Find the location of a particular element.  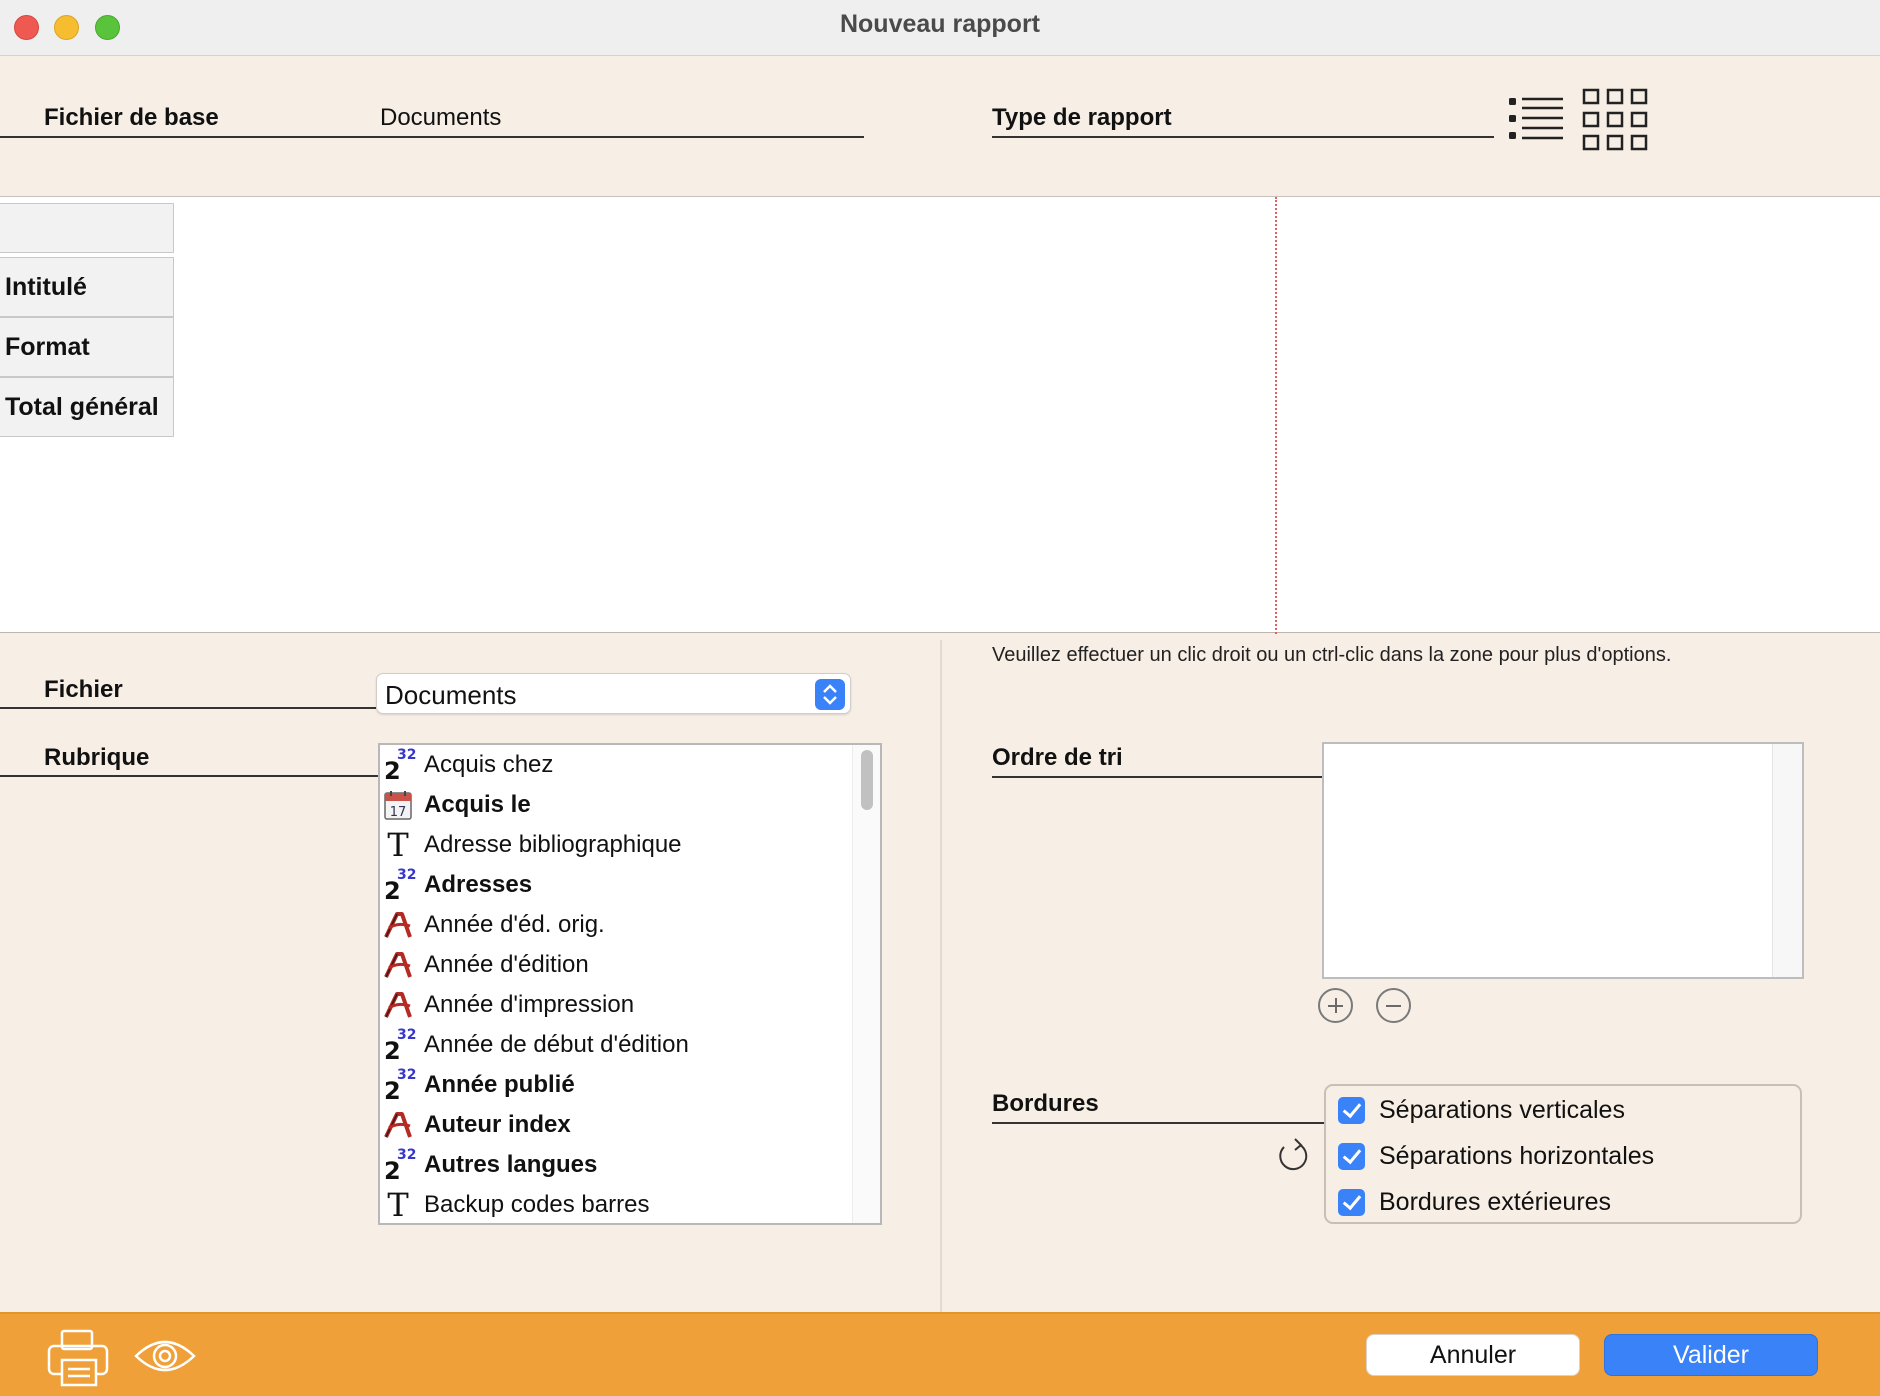

fields-list-scroll-thumb is located at coordinates (867, 780).